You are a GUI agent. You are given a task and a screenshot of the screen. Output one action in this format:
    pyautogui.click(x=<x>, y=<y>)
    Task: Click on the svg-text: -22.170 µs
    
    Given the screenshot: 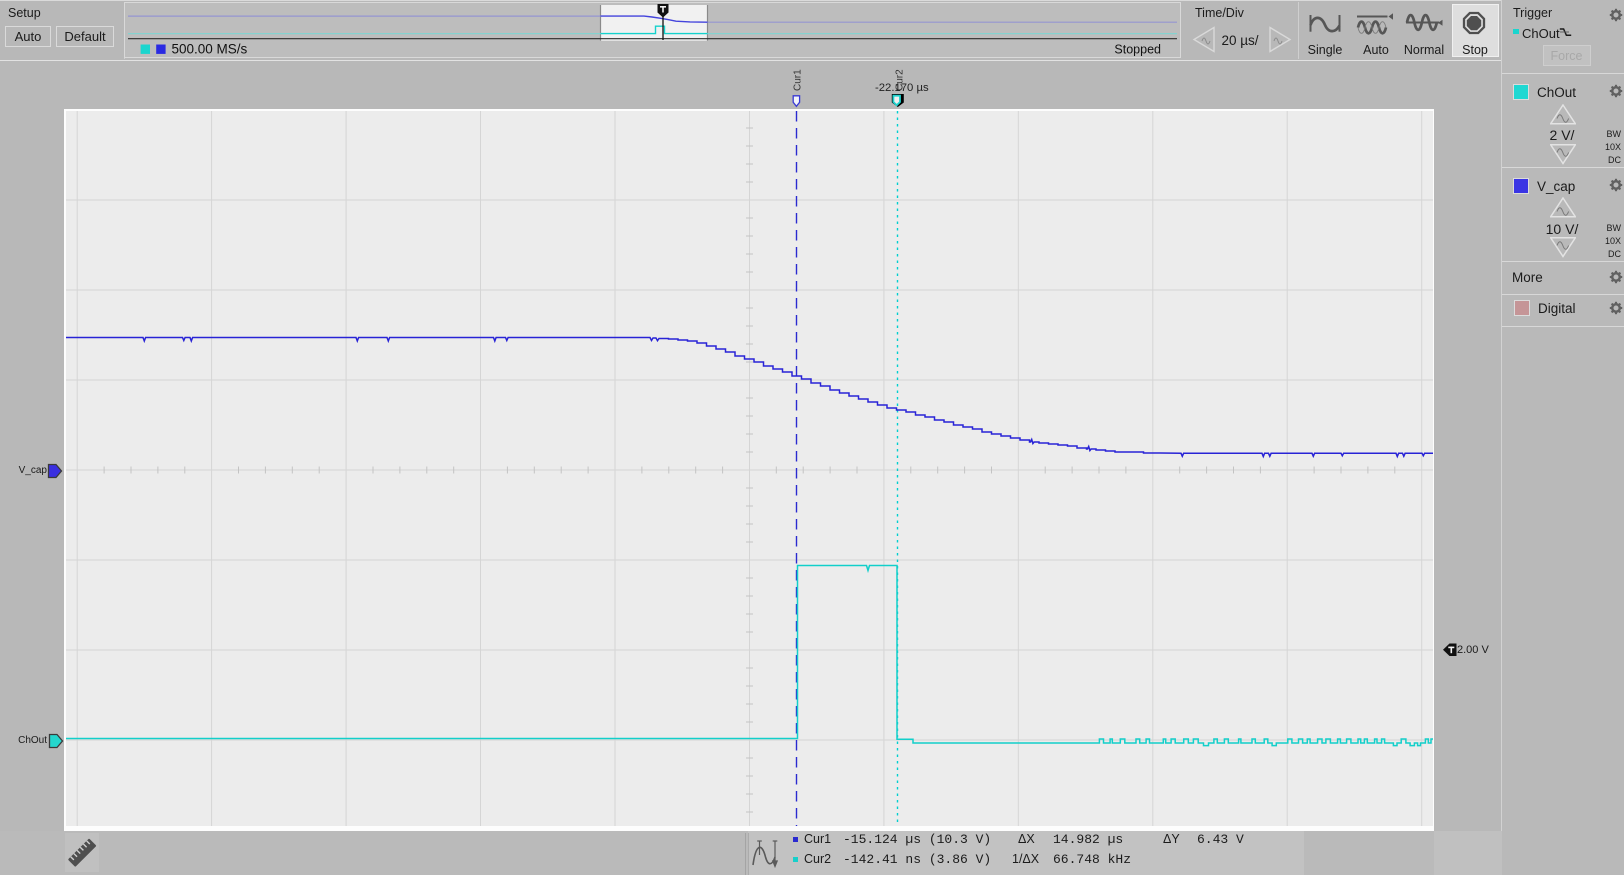 What is the action you would take?
    pyautogui.click(x=902, y=88)
    